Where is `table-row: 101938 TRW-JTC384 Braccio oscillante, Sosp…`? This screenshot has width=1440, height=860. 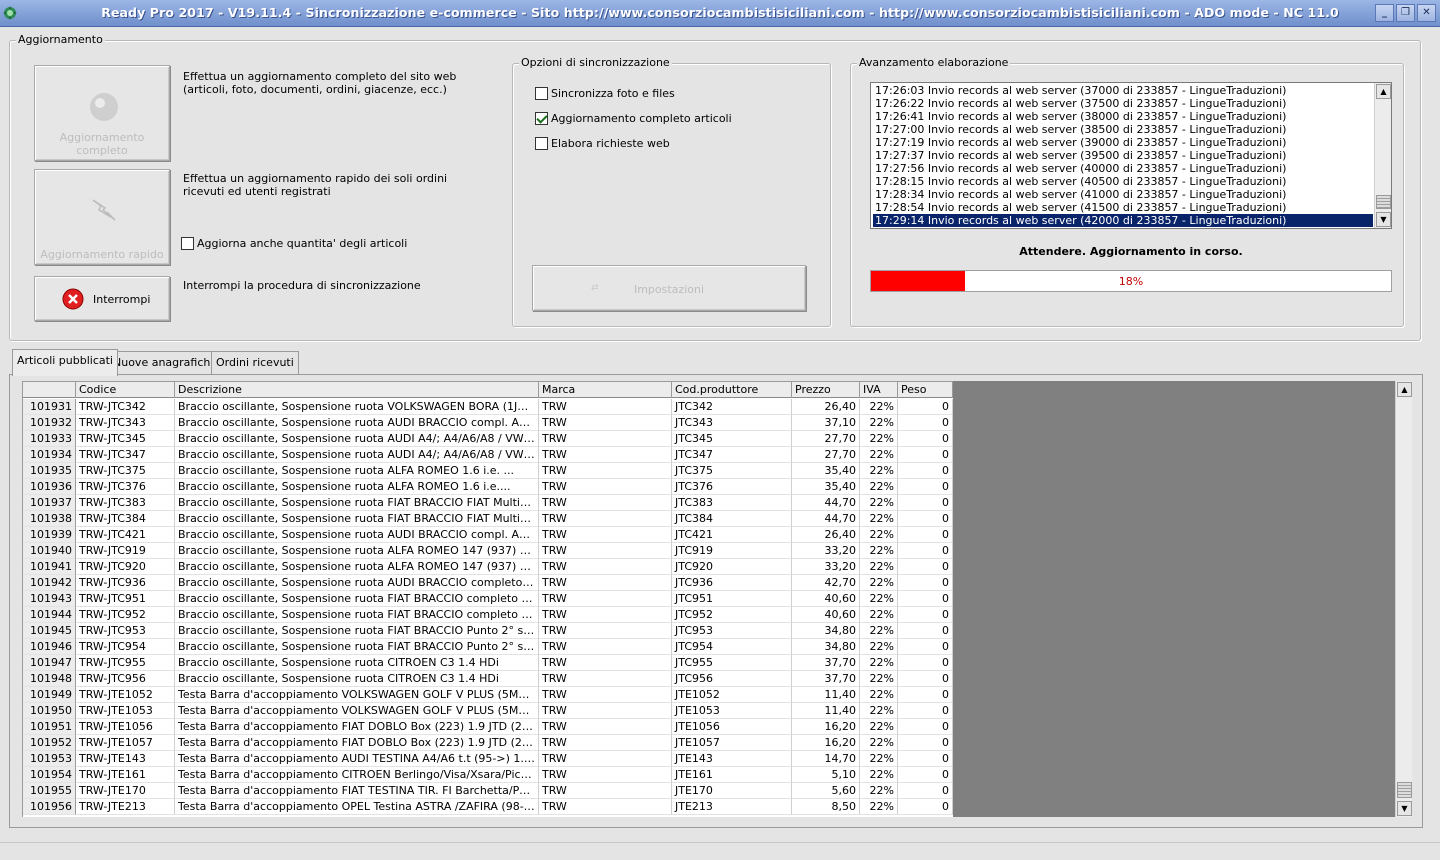 table-row: 101938 TRW-JTC384 Braccio oscillante, Sosp… is located at coordinates (488, 519).